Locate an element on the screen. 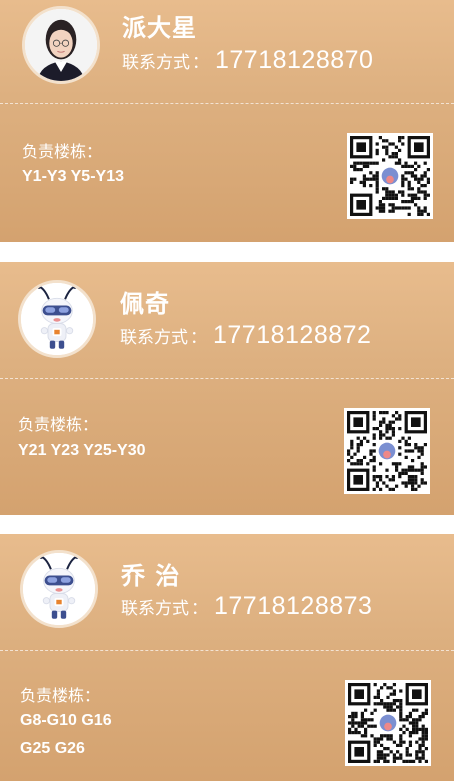 The width and height of the screenshot is (454, 781). buildings-value: G8-G10 G16 is located at coordinates (66, 720).